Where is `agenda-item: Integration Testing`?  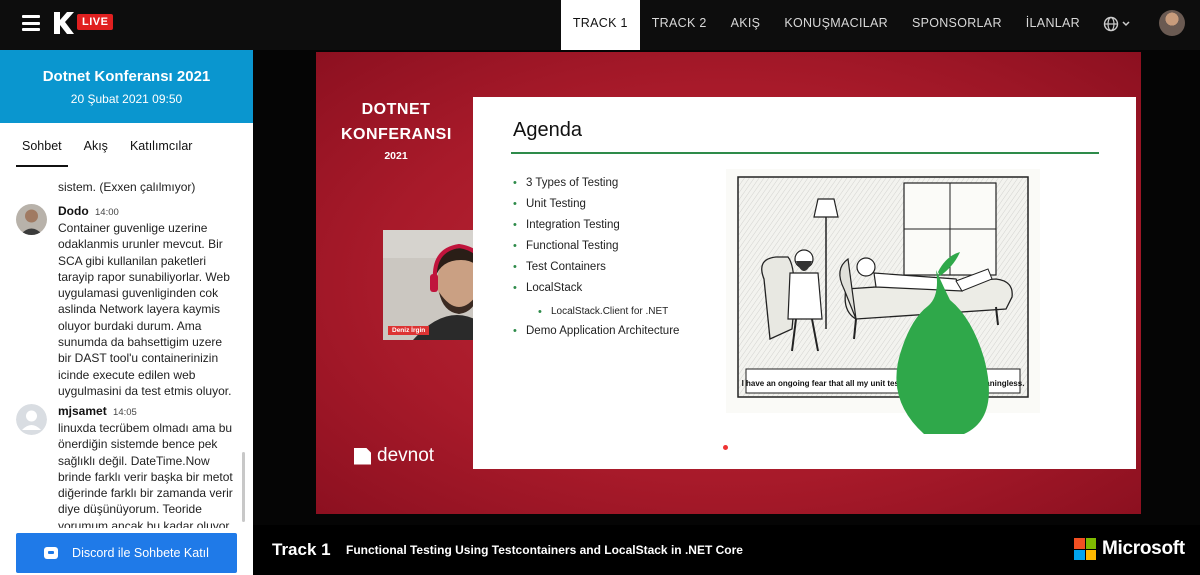 agenda-item: Integration Testing is located at coordinates (596, 229).